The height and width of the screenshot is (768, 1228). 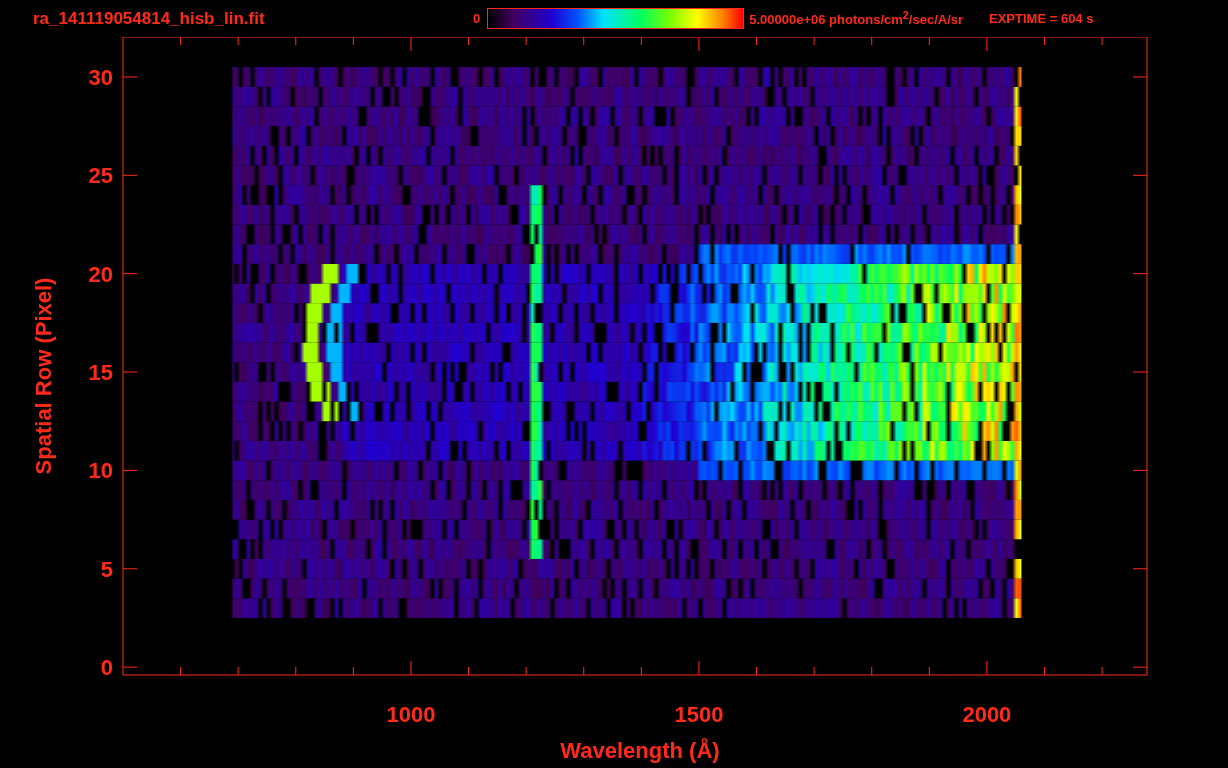 I want to click on y-tick-label: 15, so click(x=100, y=373).